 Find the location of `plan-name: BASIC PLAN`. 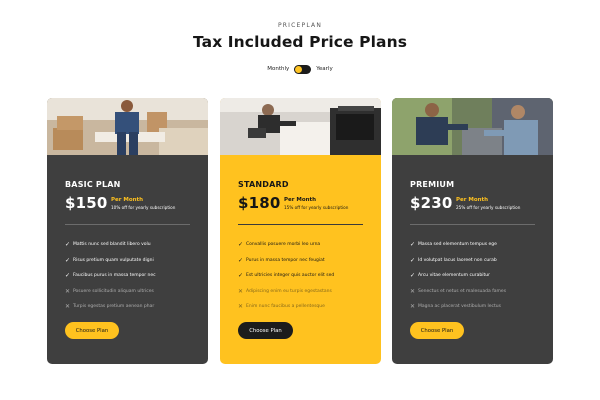

plan-name: BASIC PLAN is located at coordinates (93, 184).